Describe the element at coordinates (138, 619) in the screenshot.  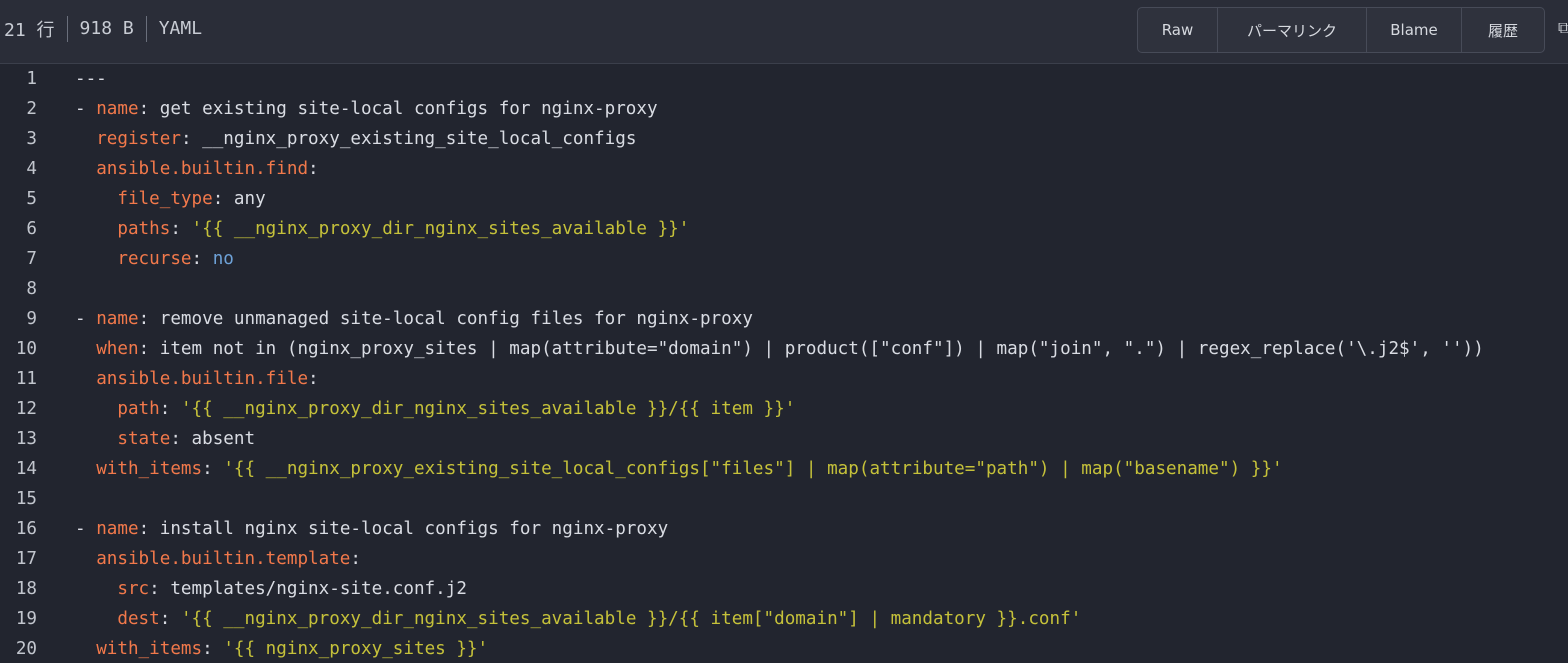
I see `code-token: dest` at that location.